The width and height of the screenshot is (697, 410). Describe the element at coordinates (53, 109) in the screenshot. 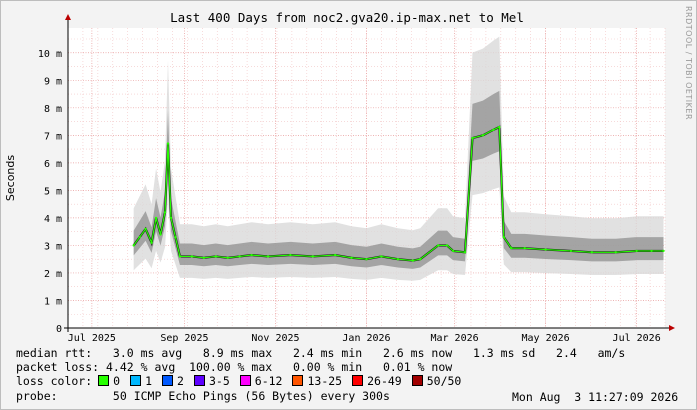

I see `y-tick-label: 8 m` at that location.